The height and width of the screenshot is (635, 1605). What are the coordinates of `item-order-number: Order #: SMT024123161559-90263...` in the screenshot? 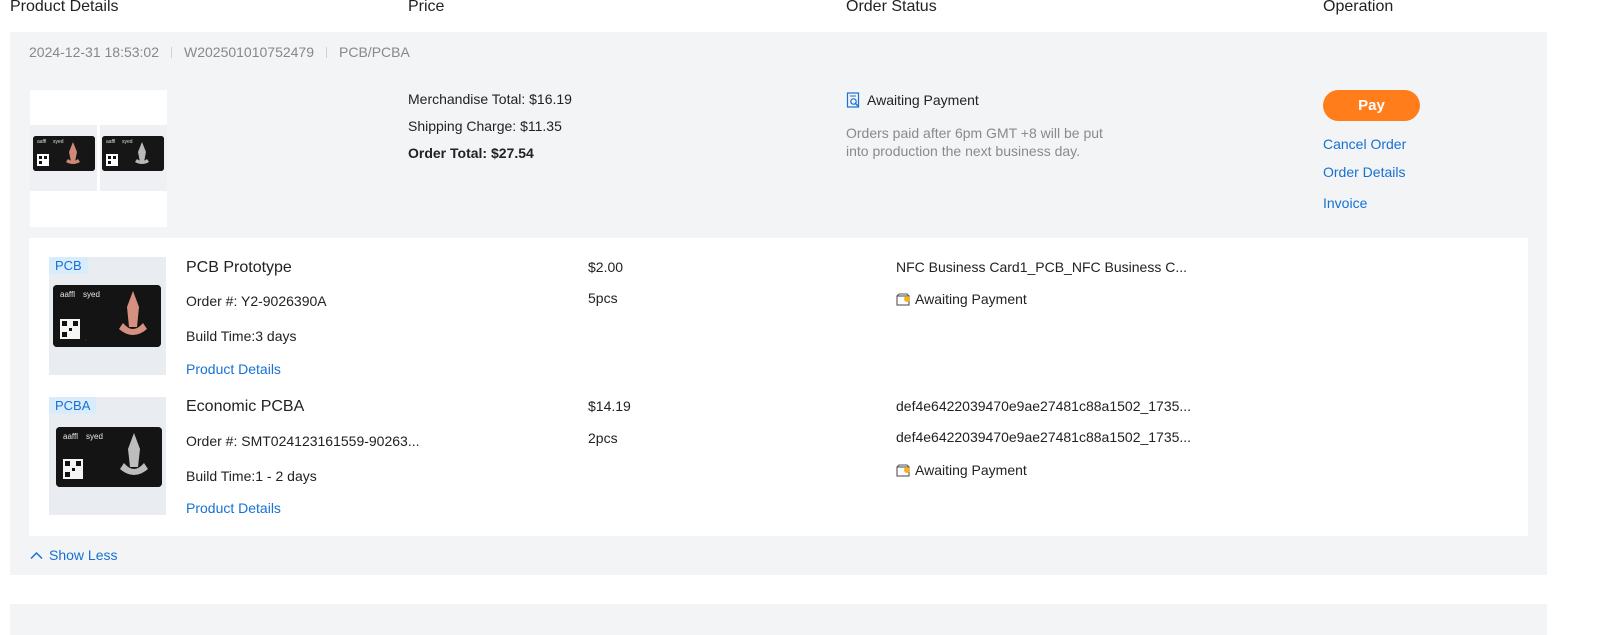 It's located at (303, 441).